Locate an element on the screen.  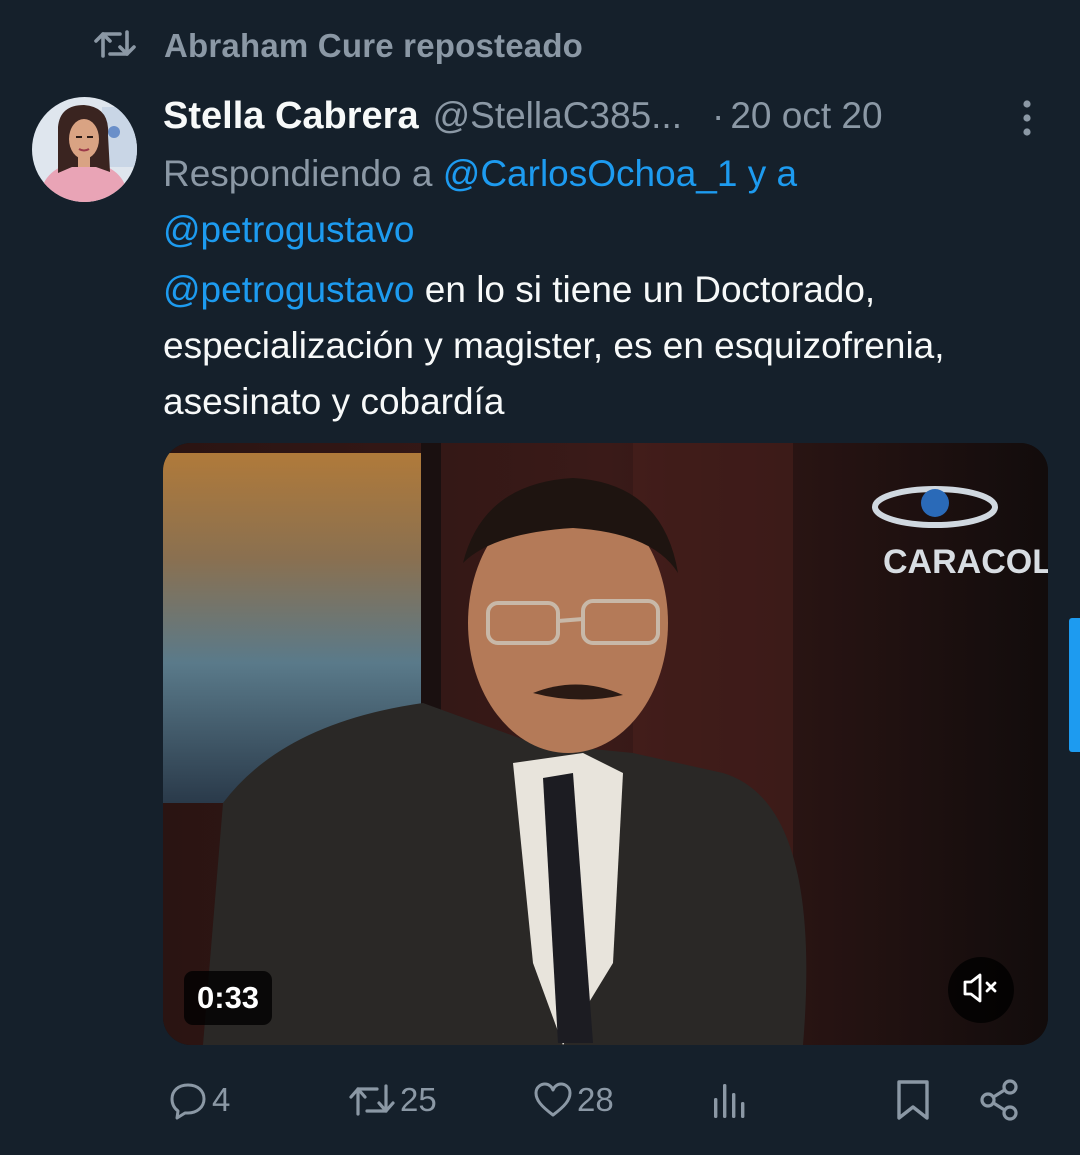
heart-icon is located at coordinates (553, 1100).